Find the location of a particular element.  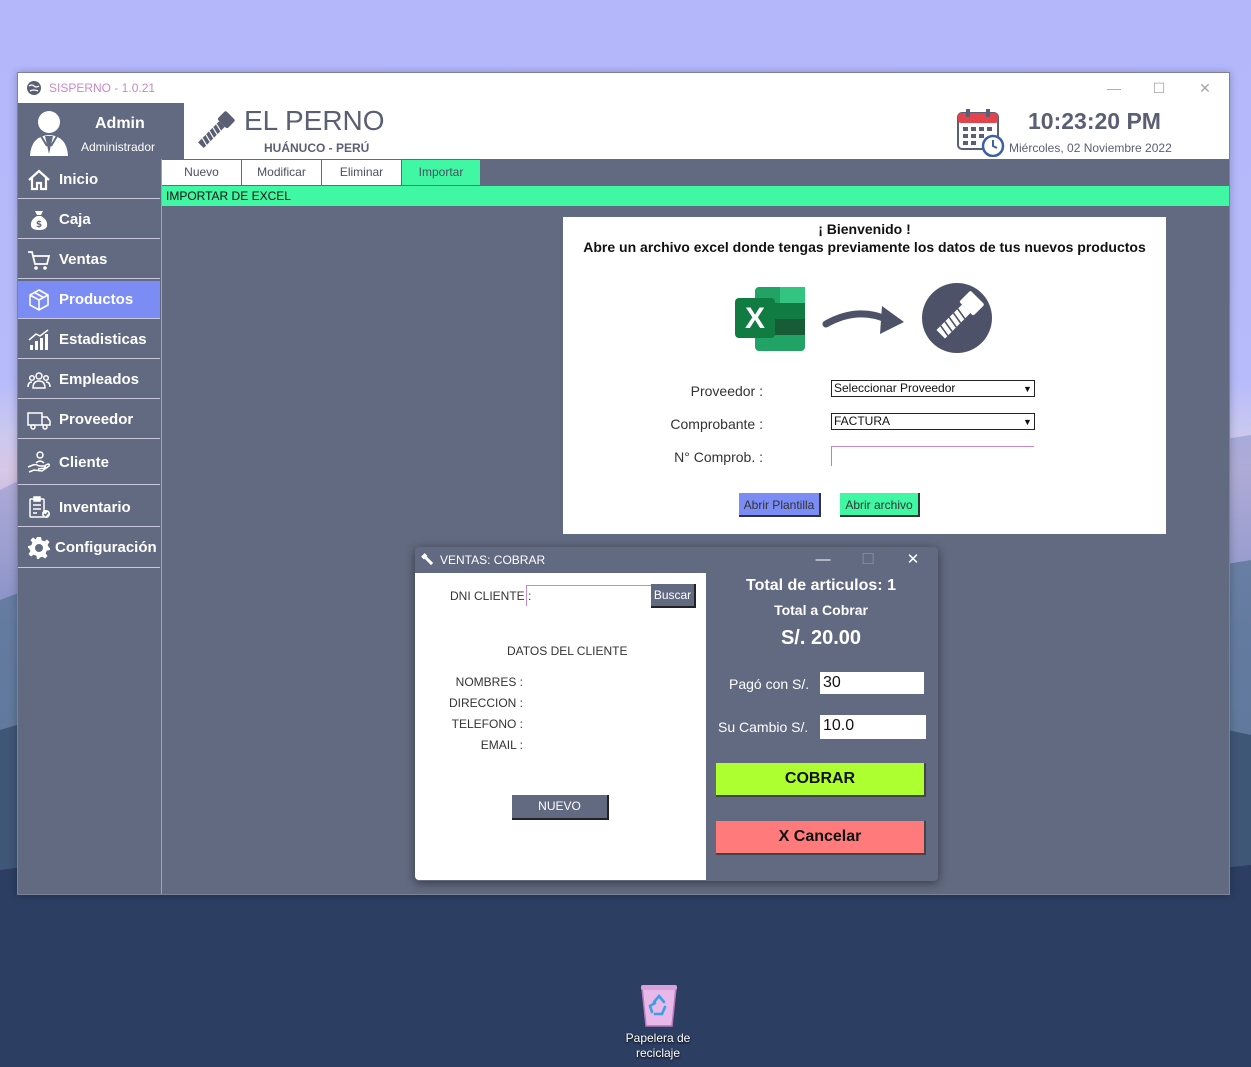

proveedor-select: Seleccionar Proveedor ▼ is located at coordinates (933, 388).